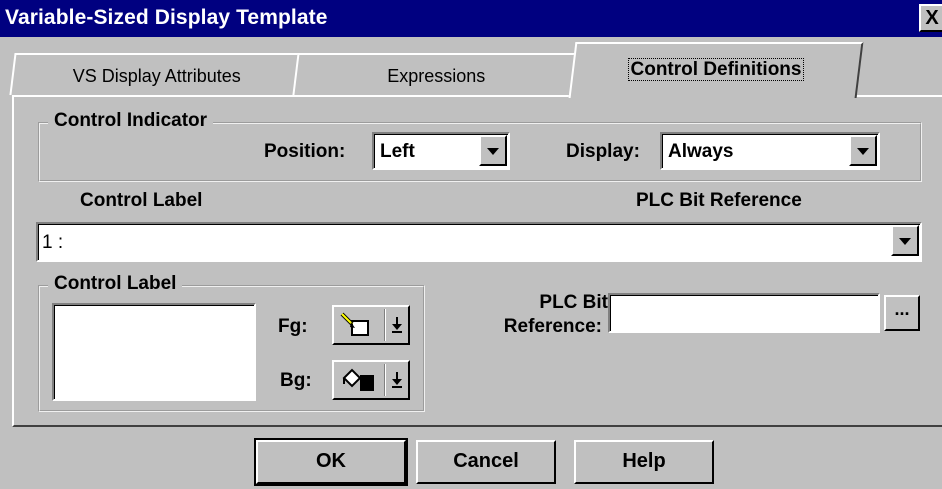 Image resolution: width=942 pixels, height=489 pixels. Describe the element at coordinates (479, 242) in the screenshot. I see `definition-select: 1 :` at that location.